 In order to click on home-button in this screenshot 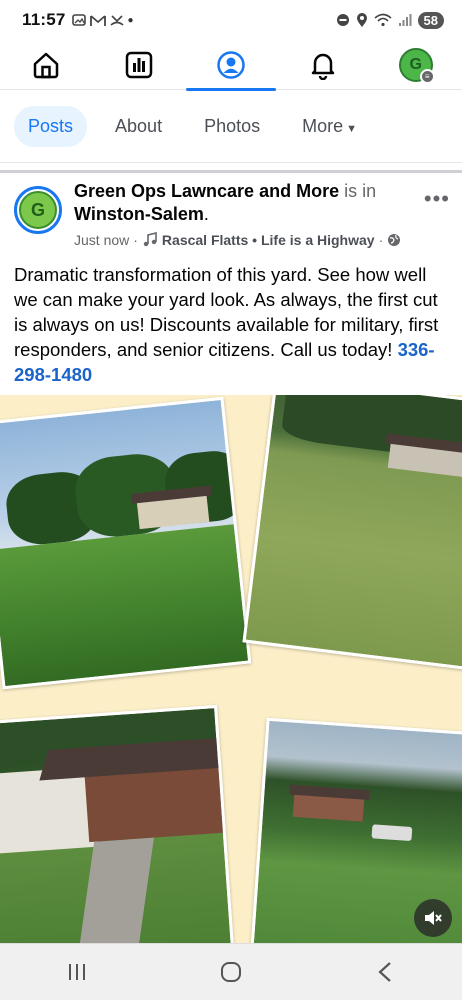, I will do `click(231, 972)`.